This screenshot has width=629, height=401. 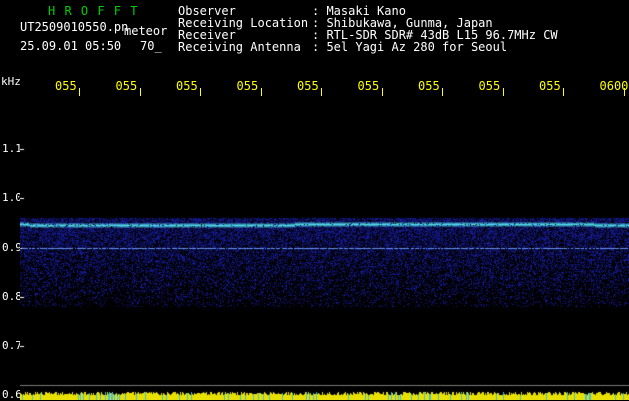 I want to click on meteor-label: meteor, so click(x=146, y=31).